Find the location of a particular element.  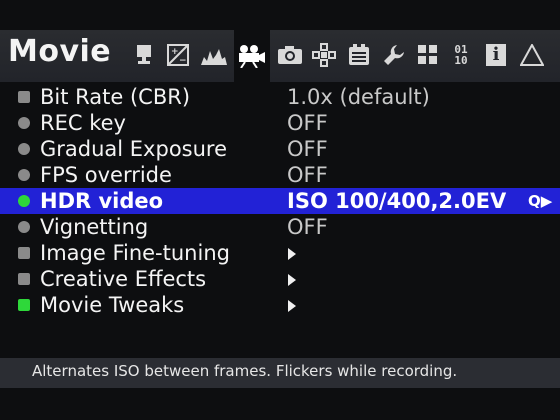

quick-menu-icon: Q▶ is located at coordinates (540, 201).